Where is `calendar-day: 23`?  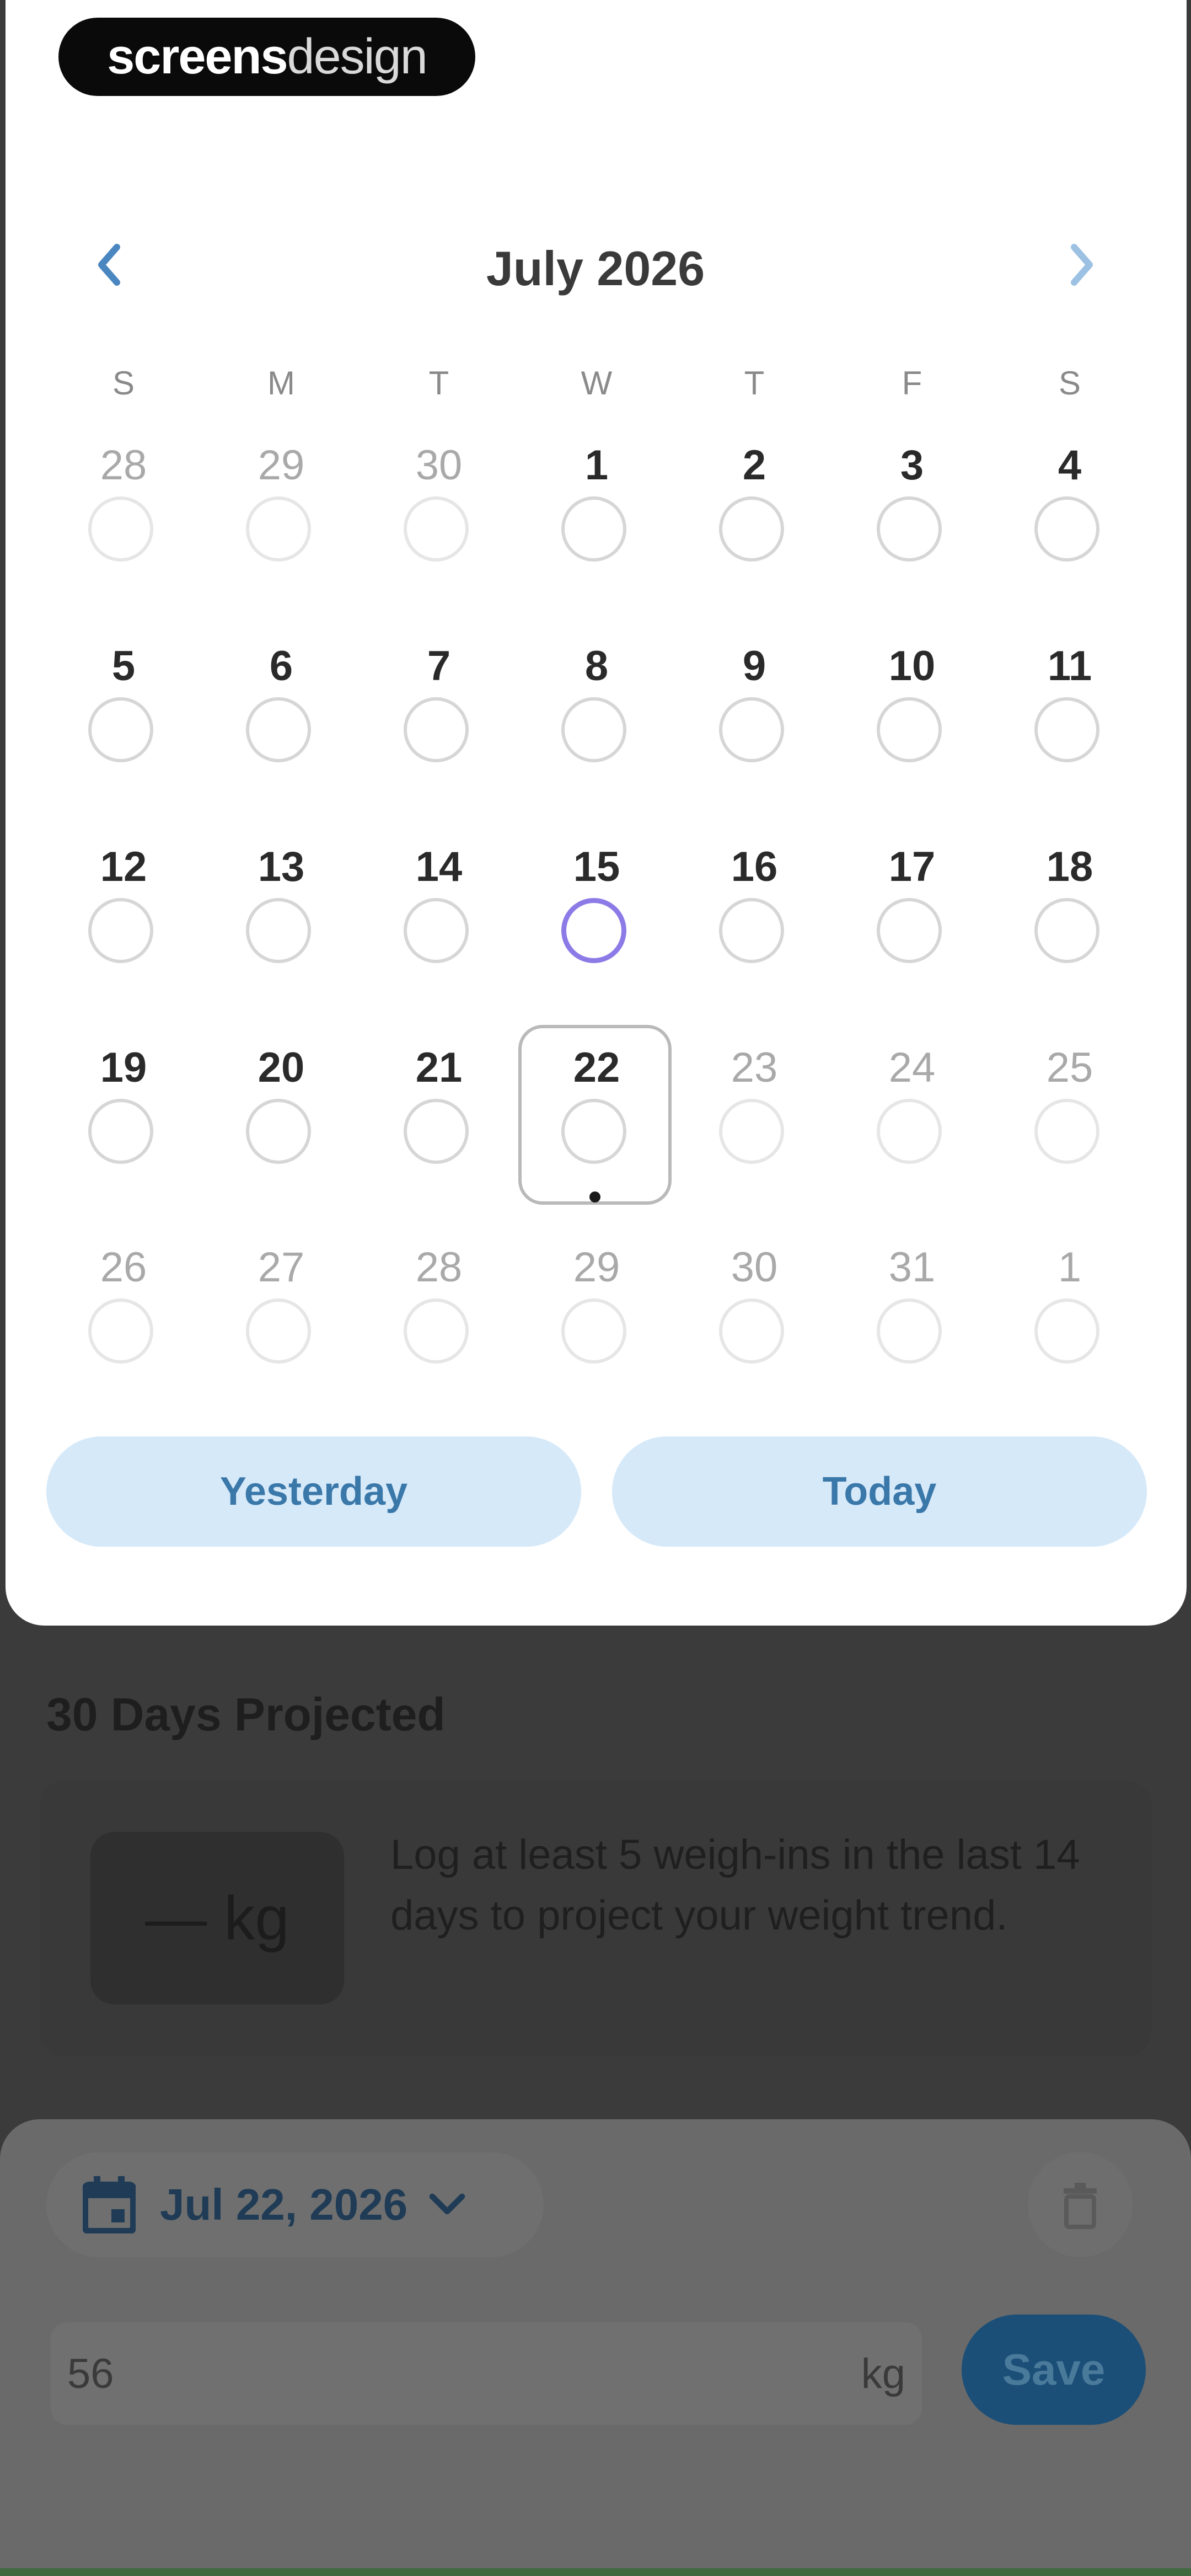
calendar-day: 23 is located at coordinates (754, 1135).